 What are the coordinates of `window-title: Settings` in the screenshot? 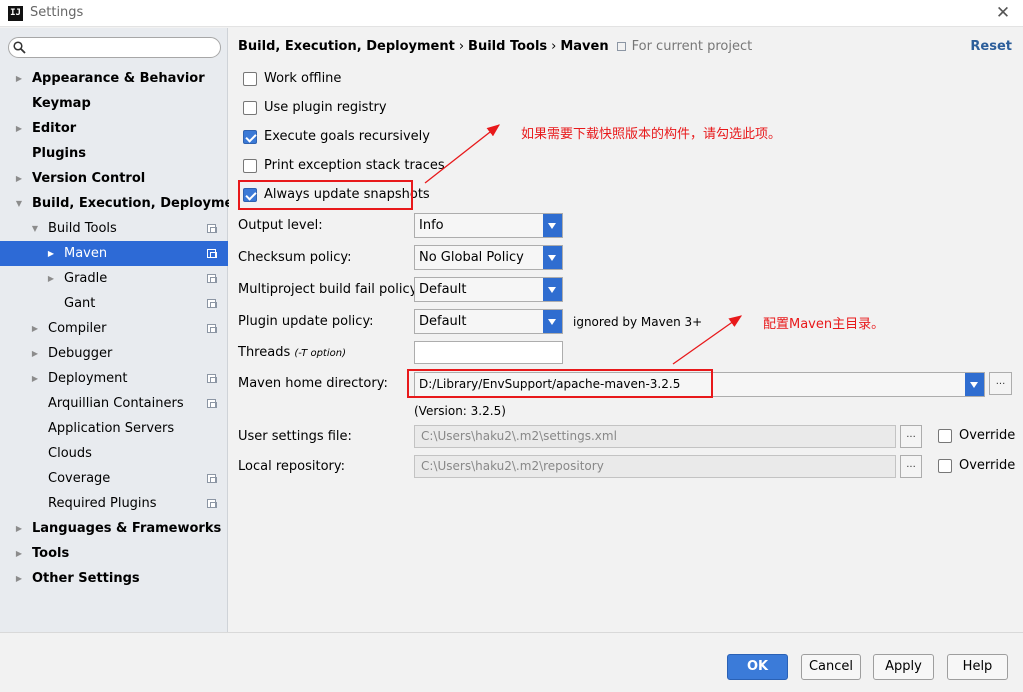 It's located at (57, 12).